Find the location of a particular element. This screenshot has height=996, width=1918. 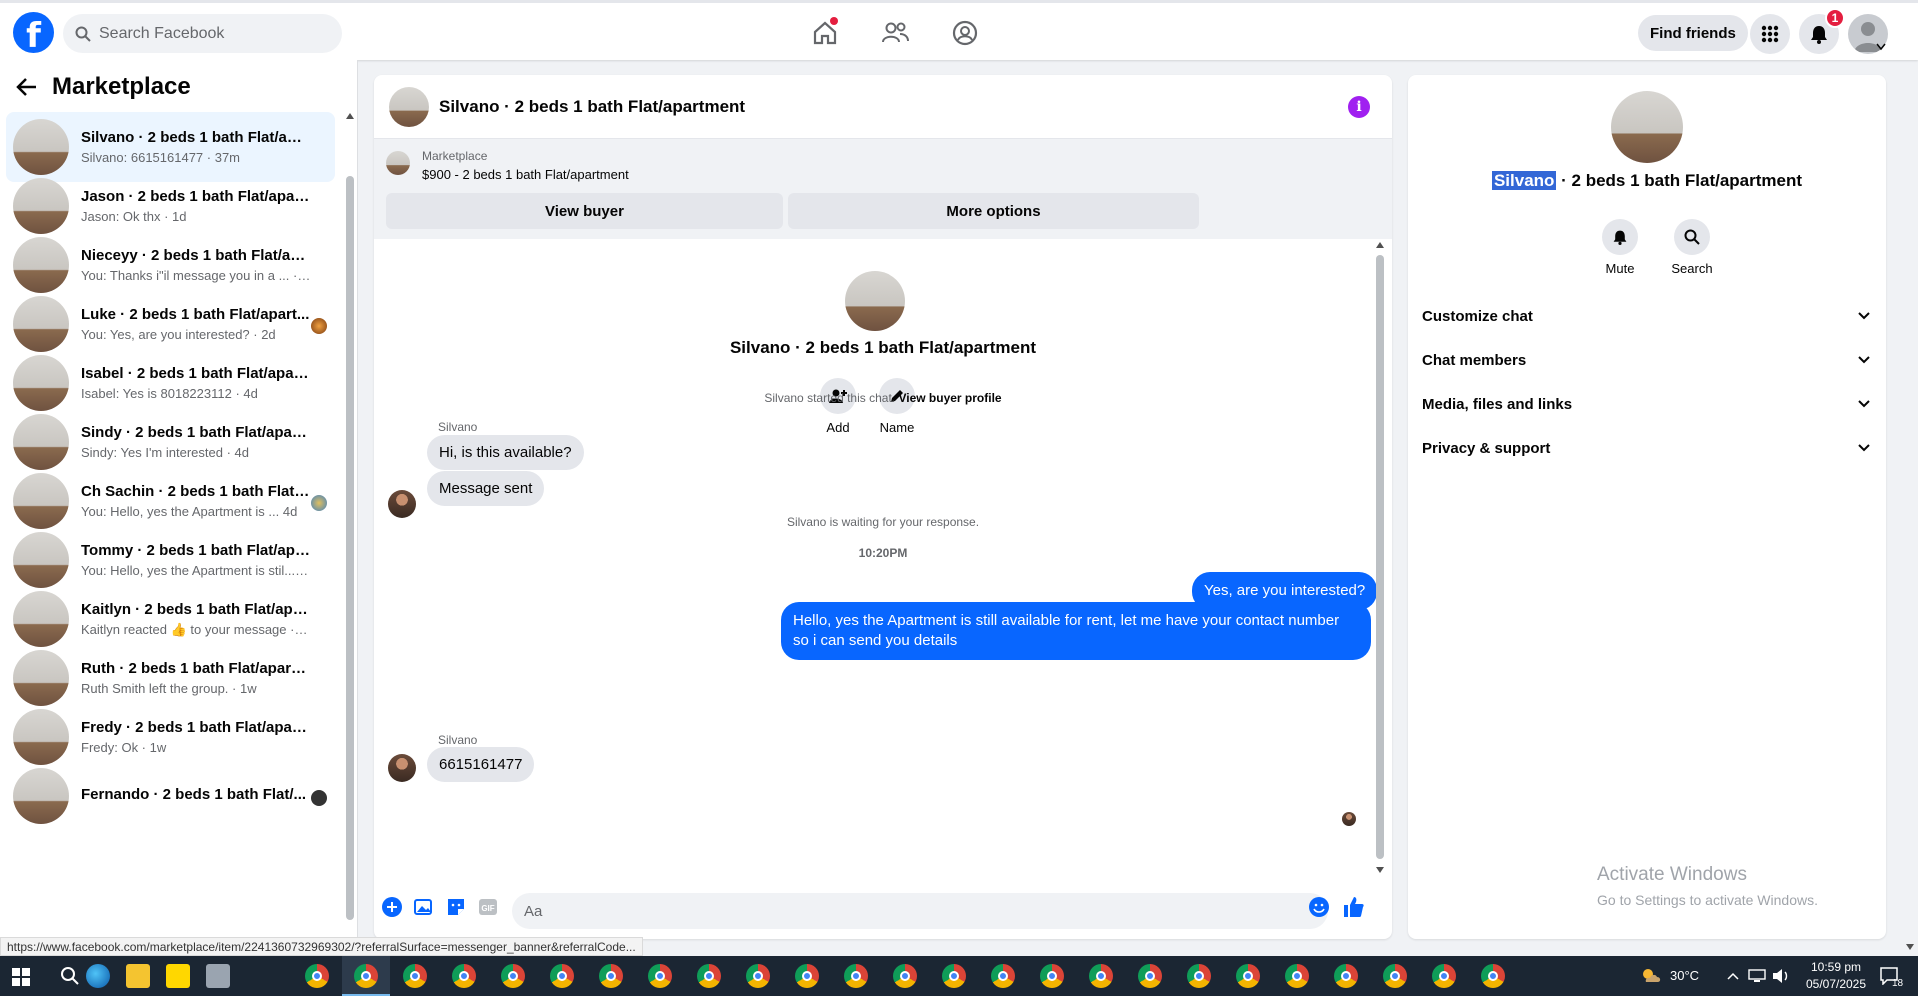

home-notification-dot is located at coordinates (834, 21).